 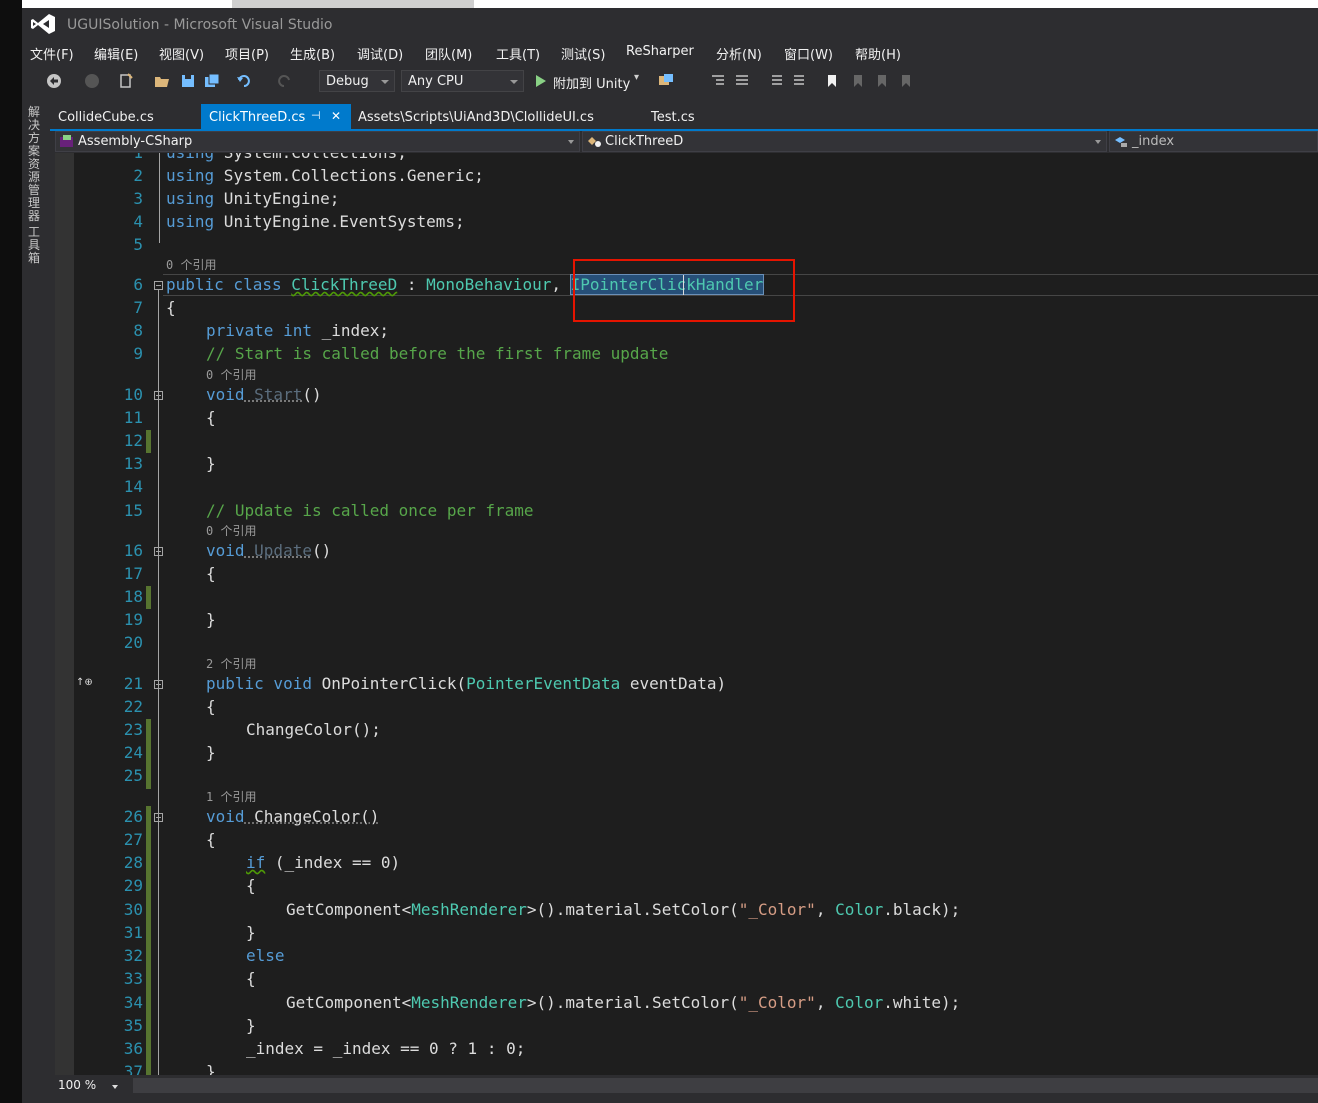 What do you see at coordinates (244, 81) in the screenshot?
I see `undo-icon` at bounding box center [244, 81].